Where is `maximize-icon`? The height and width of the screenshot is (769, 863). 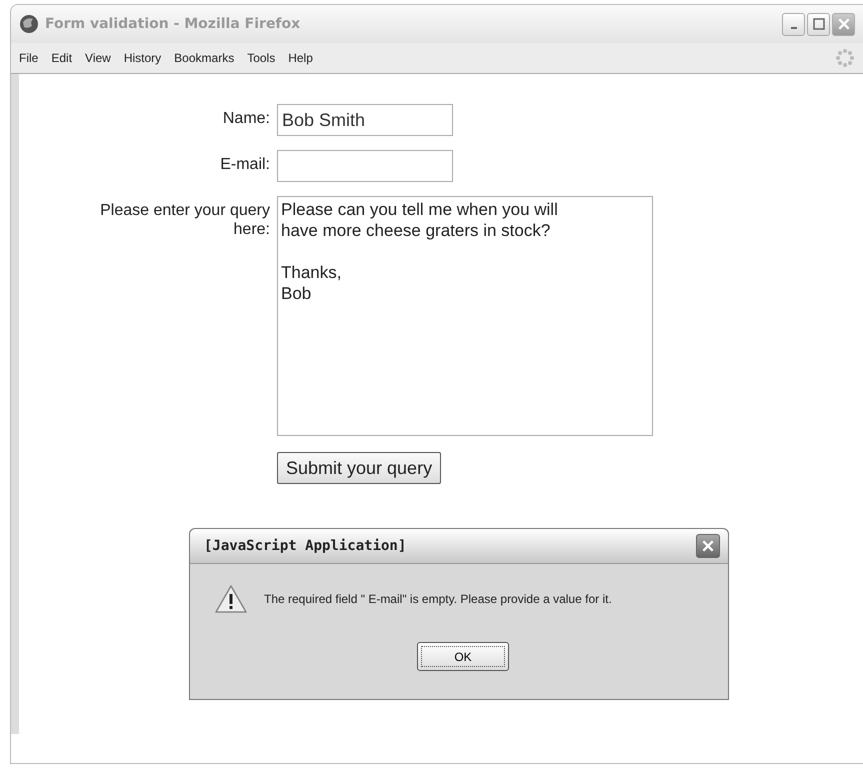
maximize-icon is located at coordinates (818, 24).